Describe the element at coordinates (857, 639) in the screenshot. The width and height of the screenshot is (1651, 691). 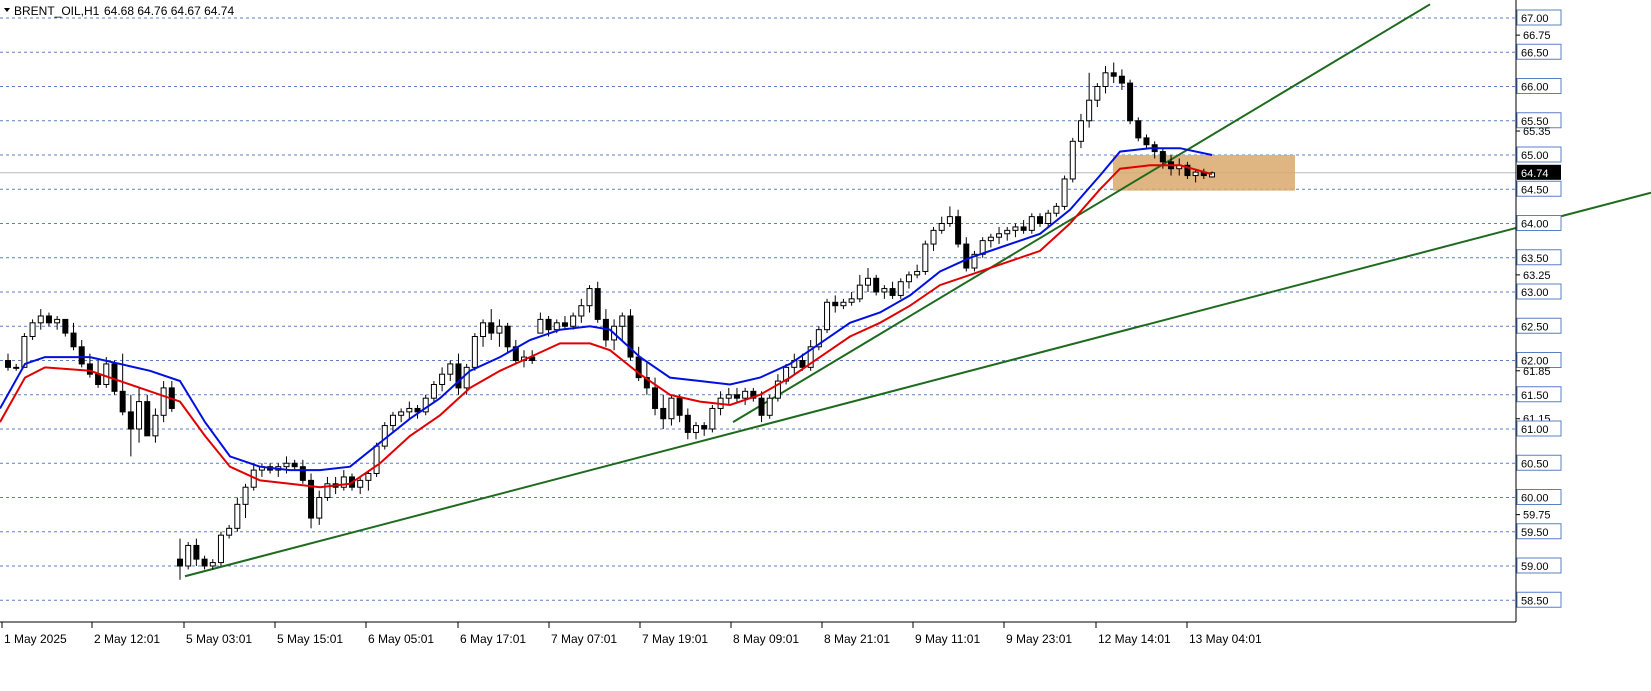
I see `time-tick-label: 8 May 21:01` at that location.